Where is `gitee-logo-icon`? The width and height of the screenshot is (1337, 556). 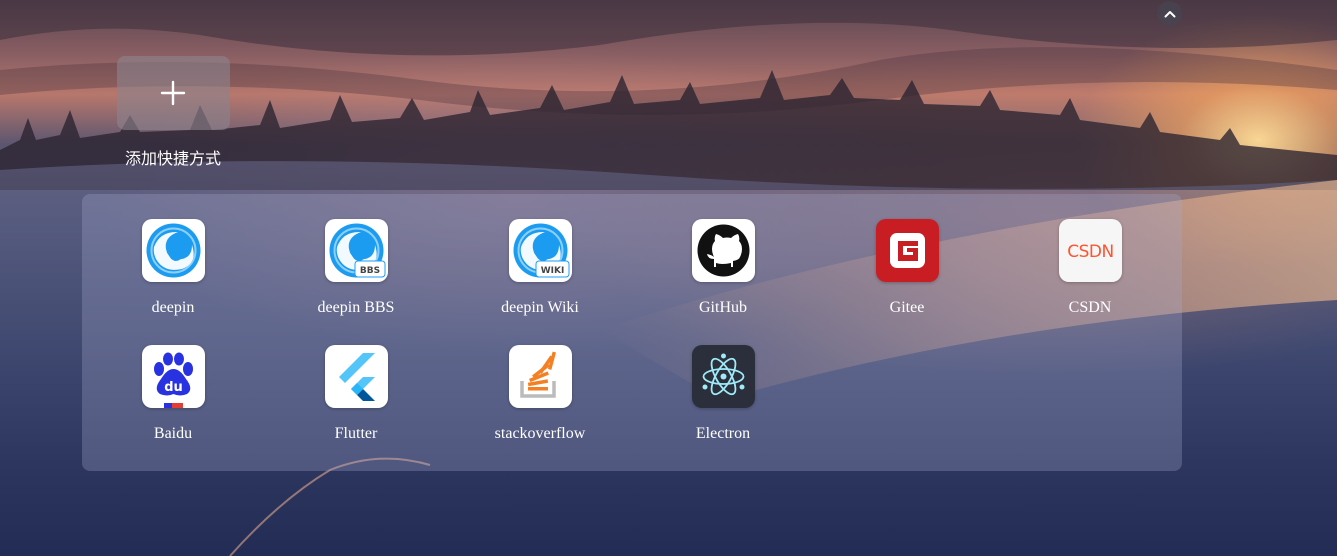 gitee-logo-icon is located at coordinates (907, 250).